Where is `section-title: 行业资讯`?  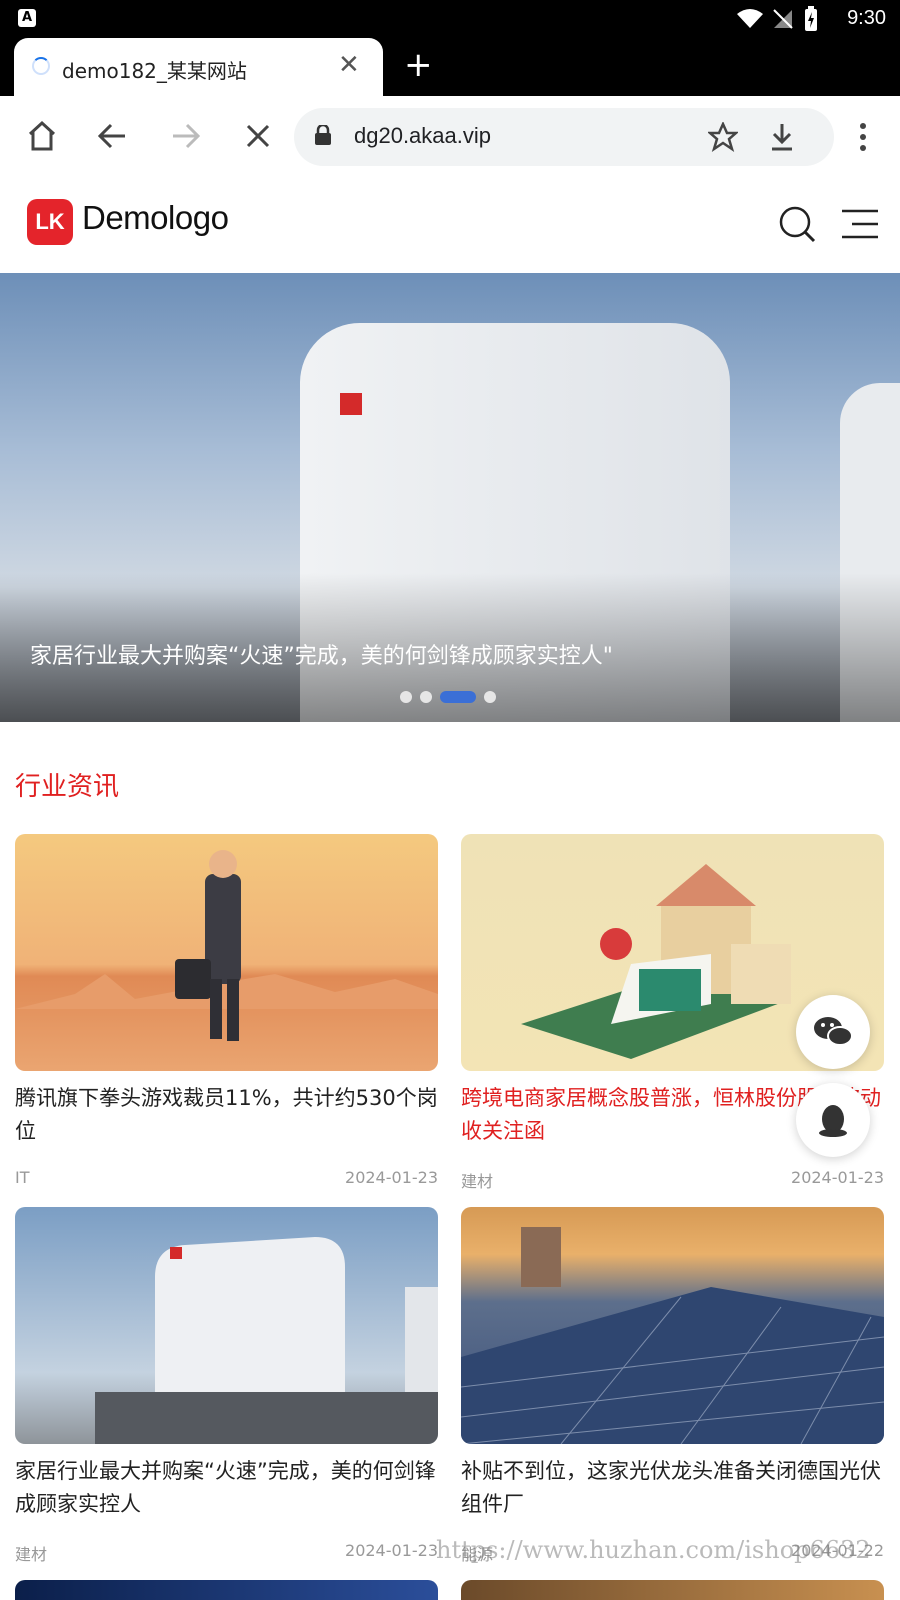 section-title: 行业资讯 is located at coordinates (67, 787).